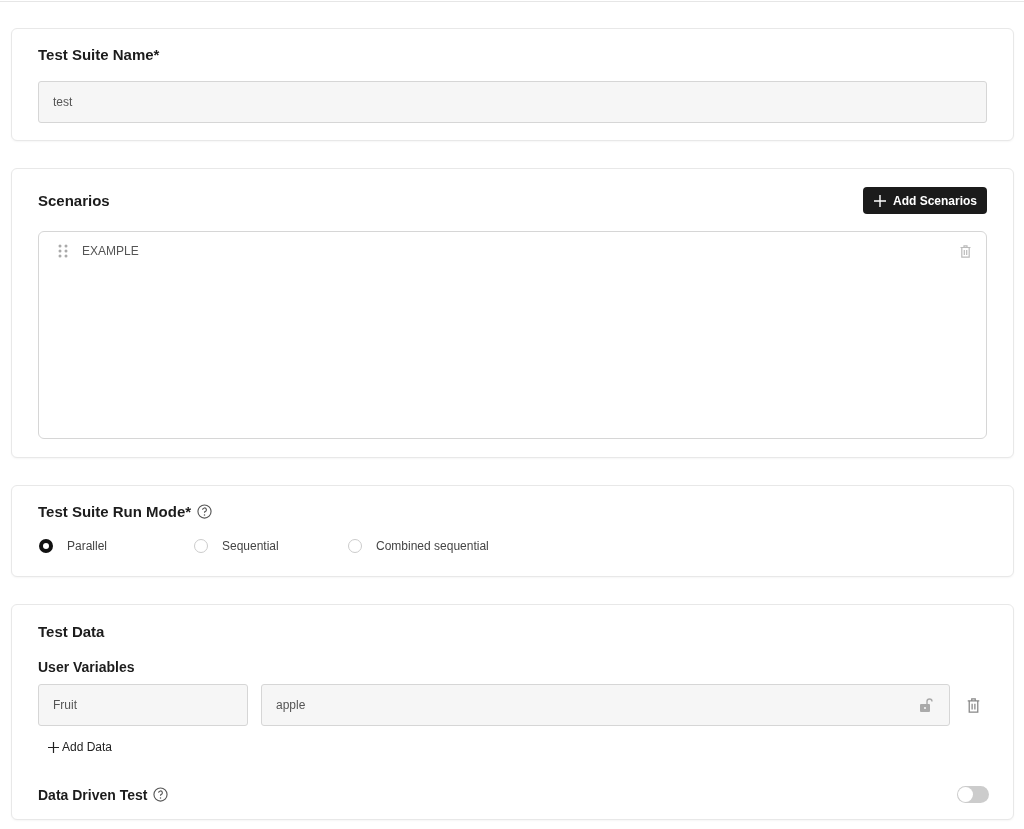 This screenshot has height=829, width=1024. I want to click on unlocked-icon, so click(926, 705).